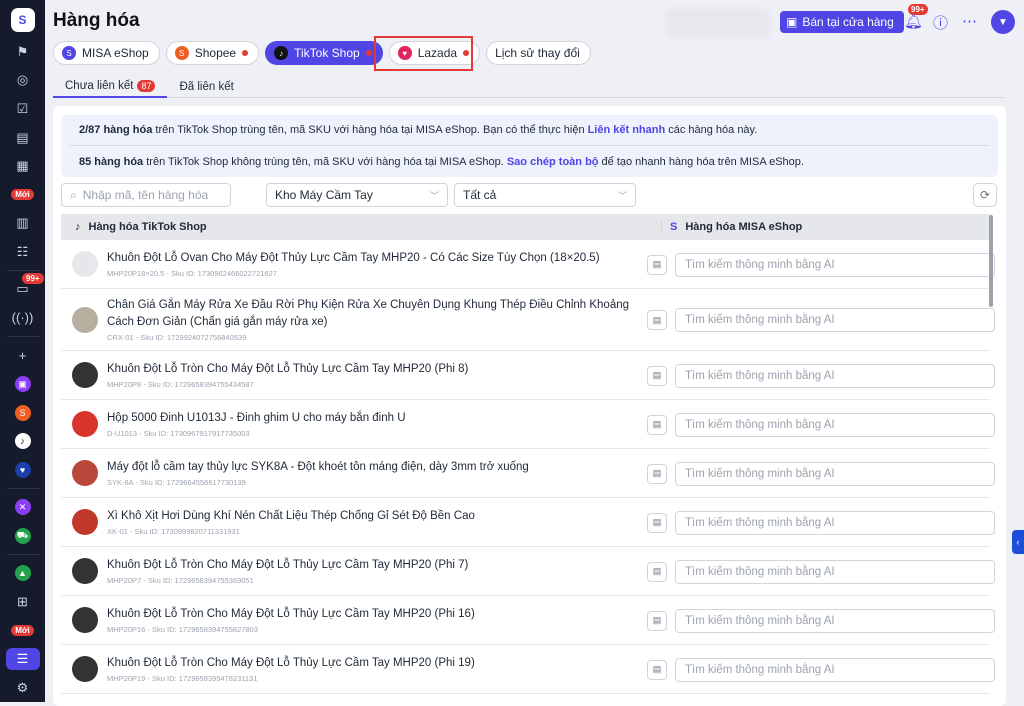 This screenshot has height=706, width=1024. What do you see at coordinates (538, 53) in the screenshot?
I see `tab-change-history: Lịch sử thay đổi` at bounding box center [538, 53].